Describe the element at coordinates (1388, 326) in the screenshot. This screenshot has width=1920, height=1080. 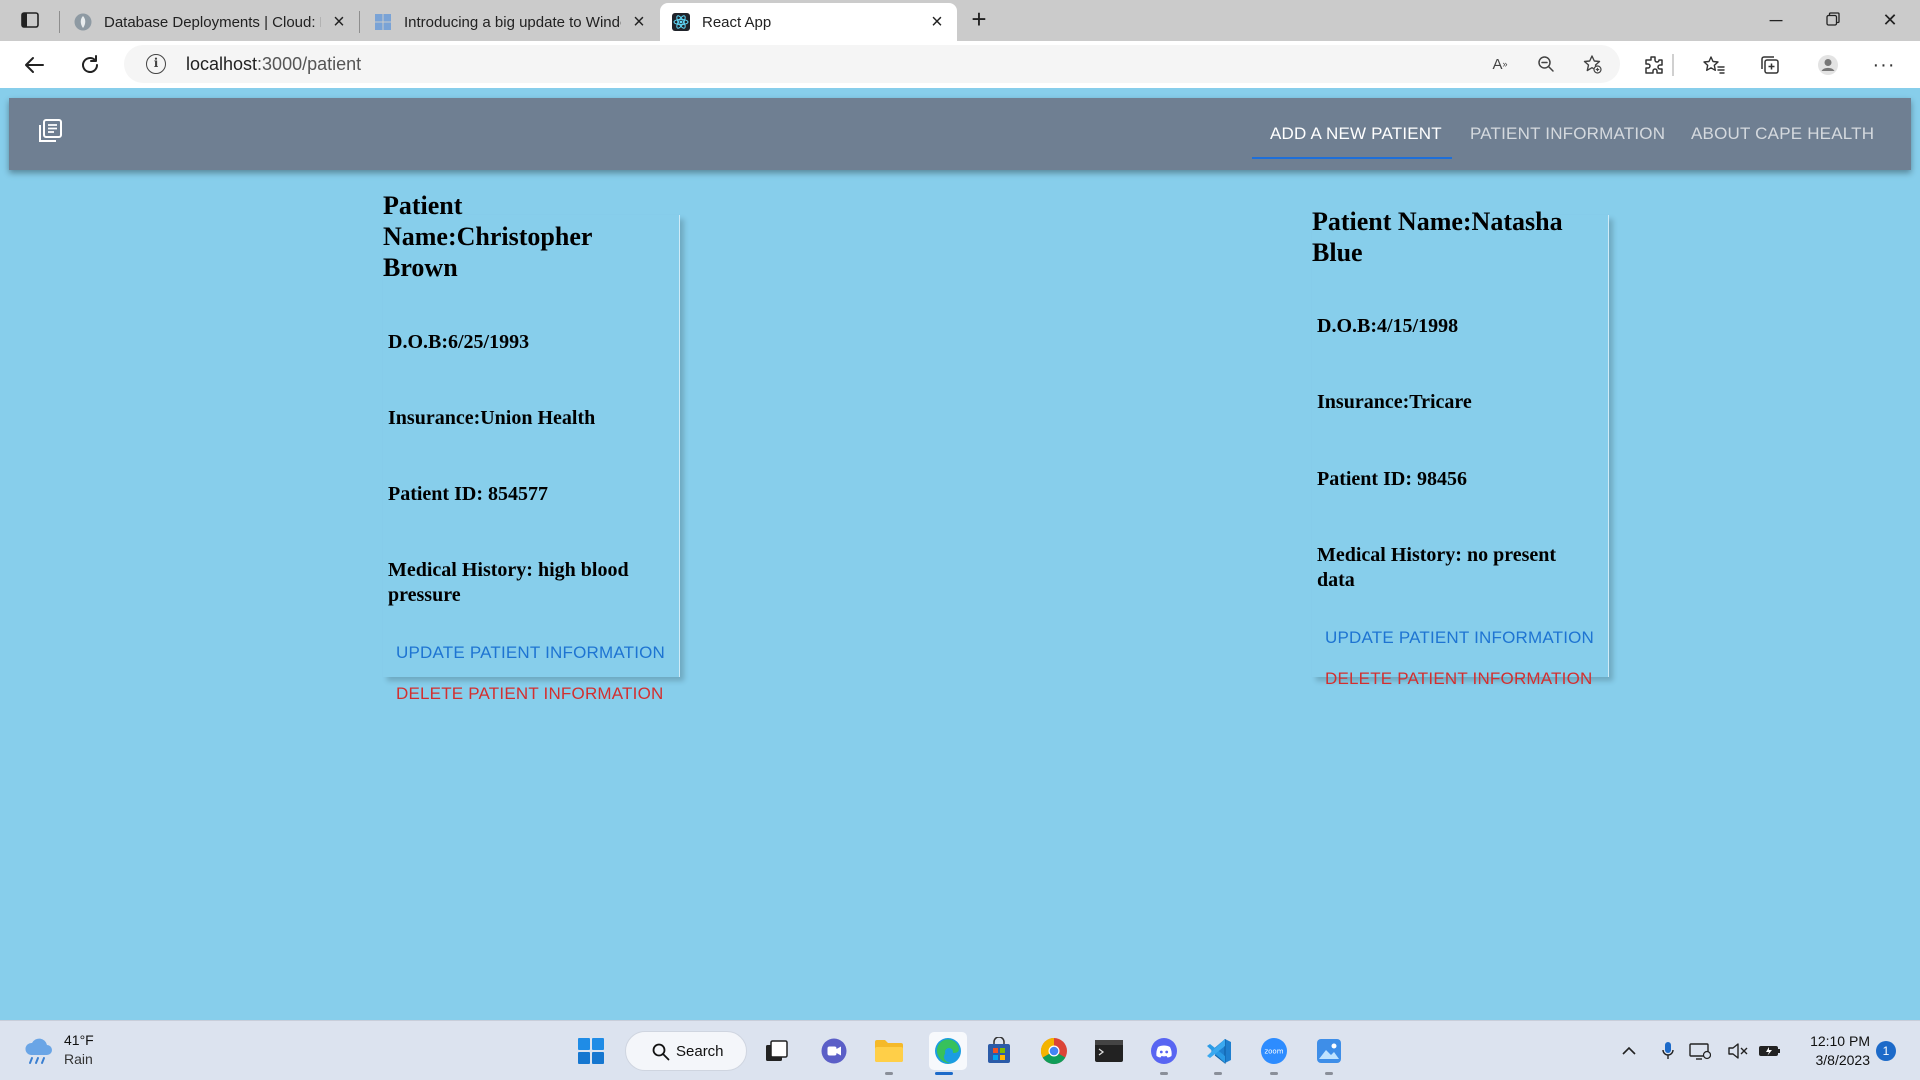
I see `patient-dob: D.O.B:4/15/1998` at that location.